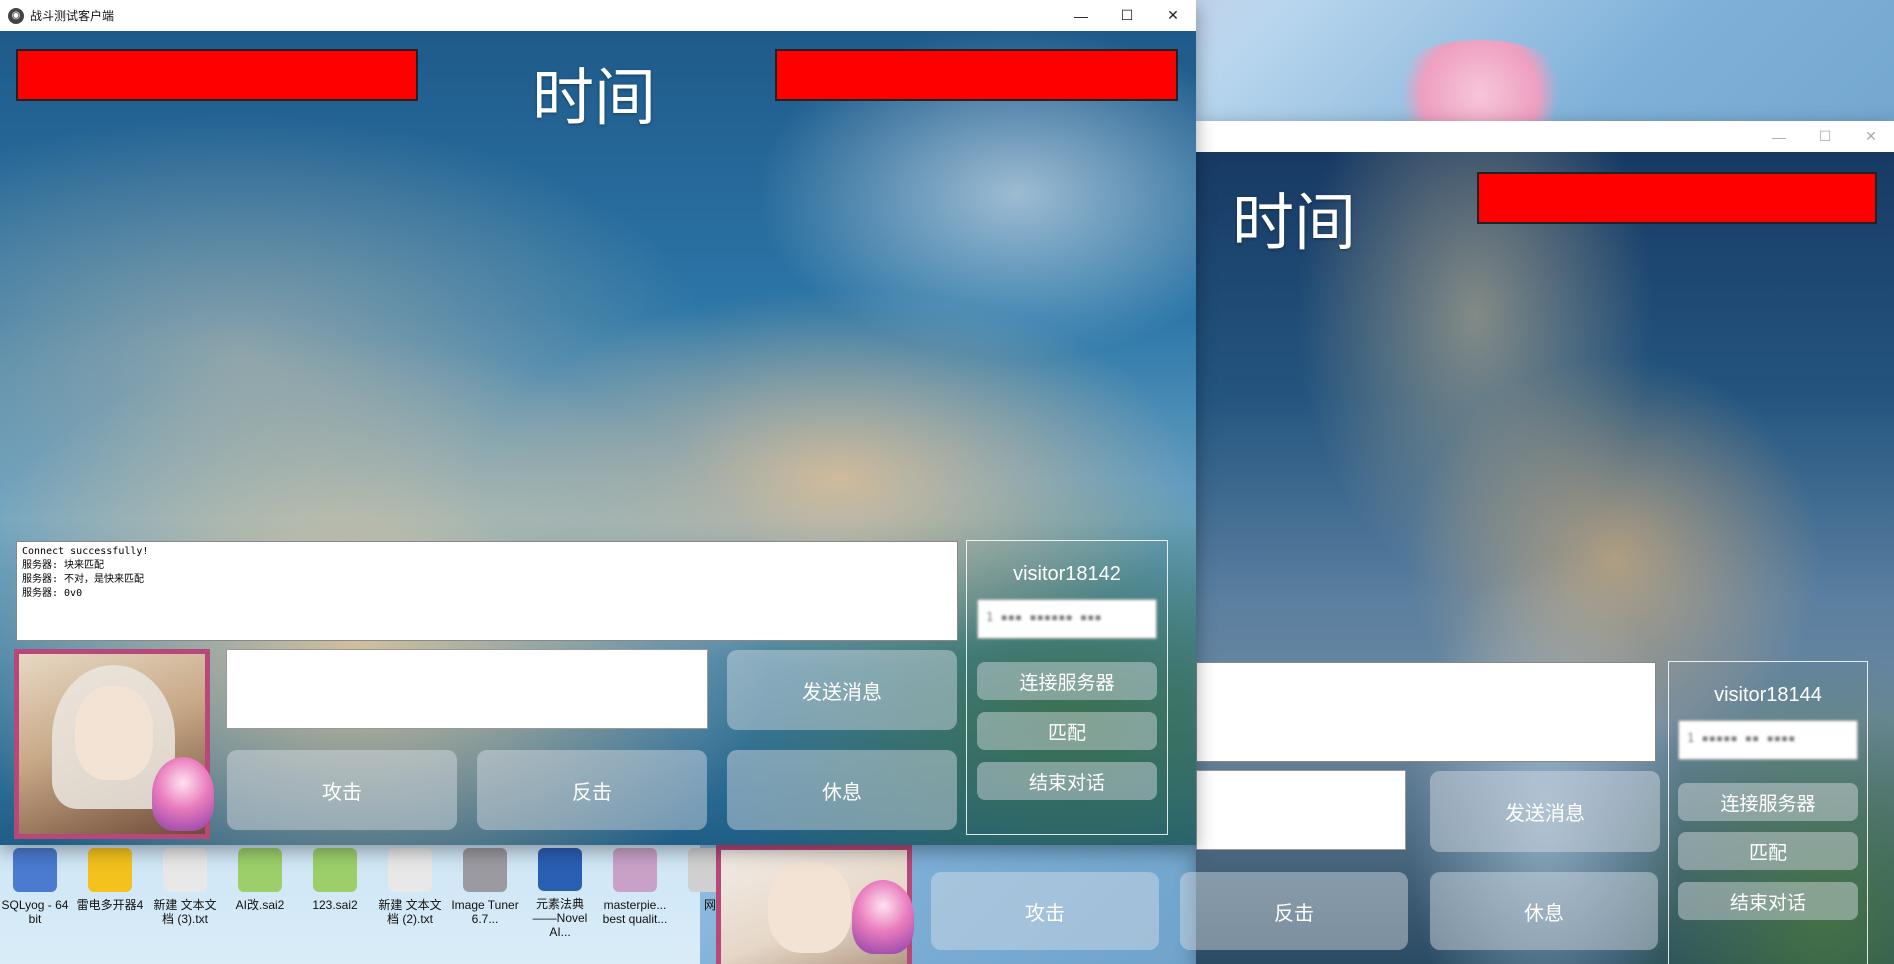 The width and height of the screenshot is (1894, 964). What do you see at coordinates (1480, 85) in the screenshot?
I see `wallpaper-character` at bounding box center [1480, 85].